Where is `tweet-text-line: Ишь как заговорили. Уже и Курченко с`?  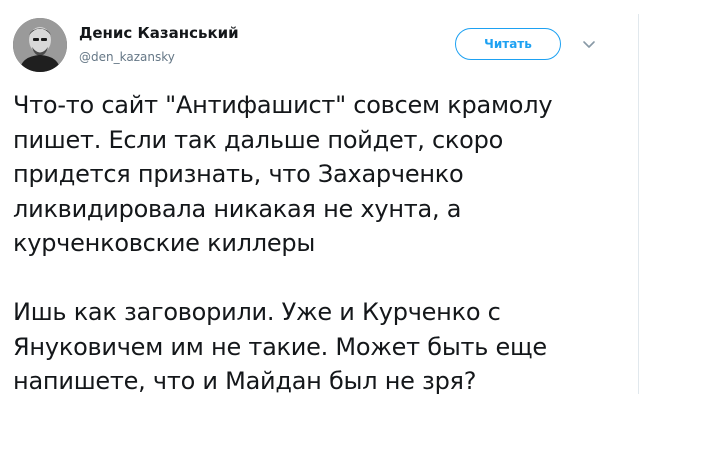 tweet-text-line: Ишь как заговорили. Уже и Курченко с is located at coordinates (257, 312).